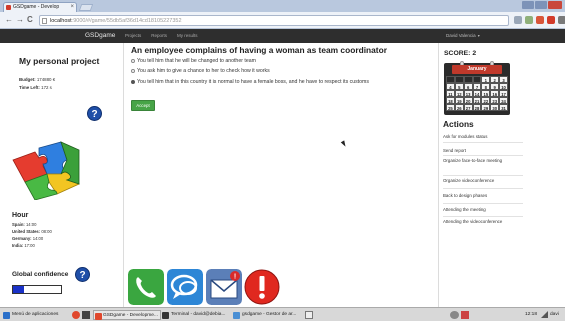 The height and width of the screenshot is (321, 565). What do you see at coordinates (40, 274) in the screenshot?
I see `global-confidence-label: Global confidence` at bounding box center [40, 274].